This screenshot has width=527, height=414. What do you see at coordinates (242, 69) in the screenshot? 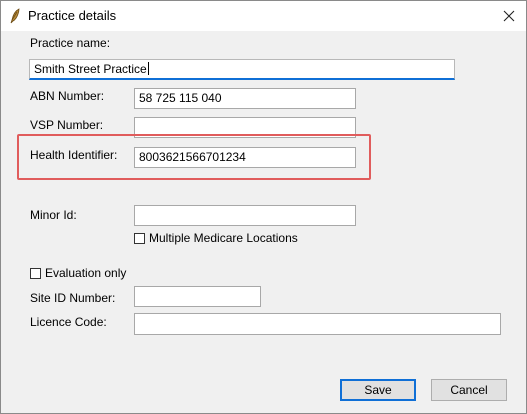
I see `practice-name-field: Smith Street Practice` at bounding box center [242, 69].